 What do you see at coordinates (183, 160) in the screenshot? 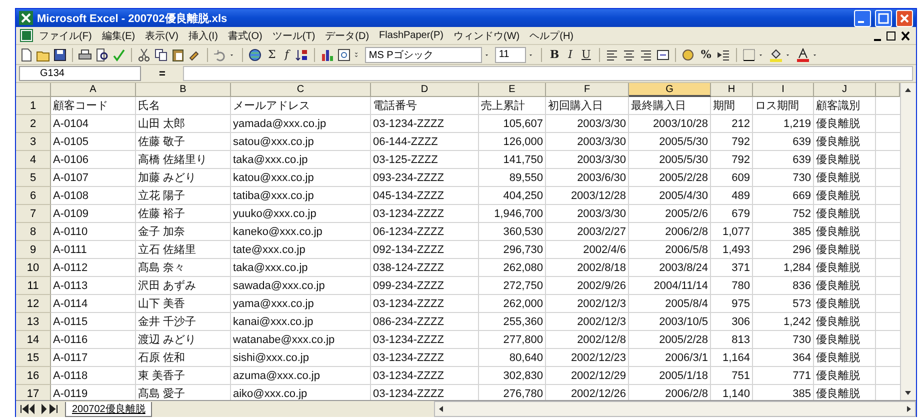
I see `table-cell: 高橋 佐緒里り` at bounding box center [183, 160].